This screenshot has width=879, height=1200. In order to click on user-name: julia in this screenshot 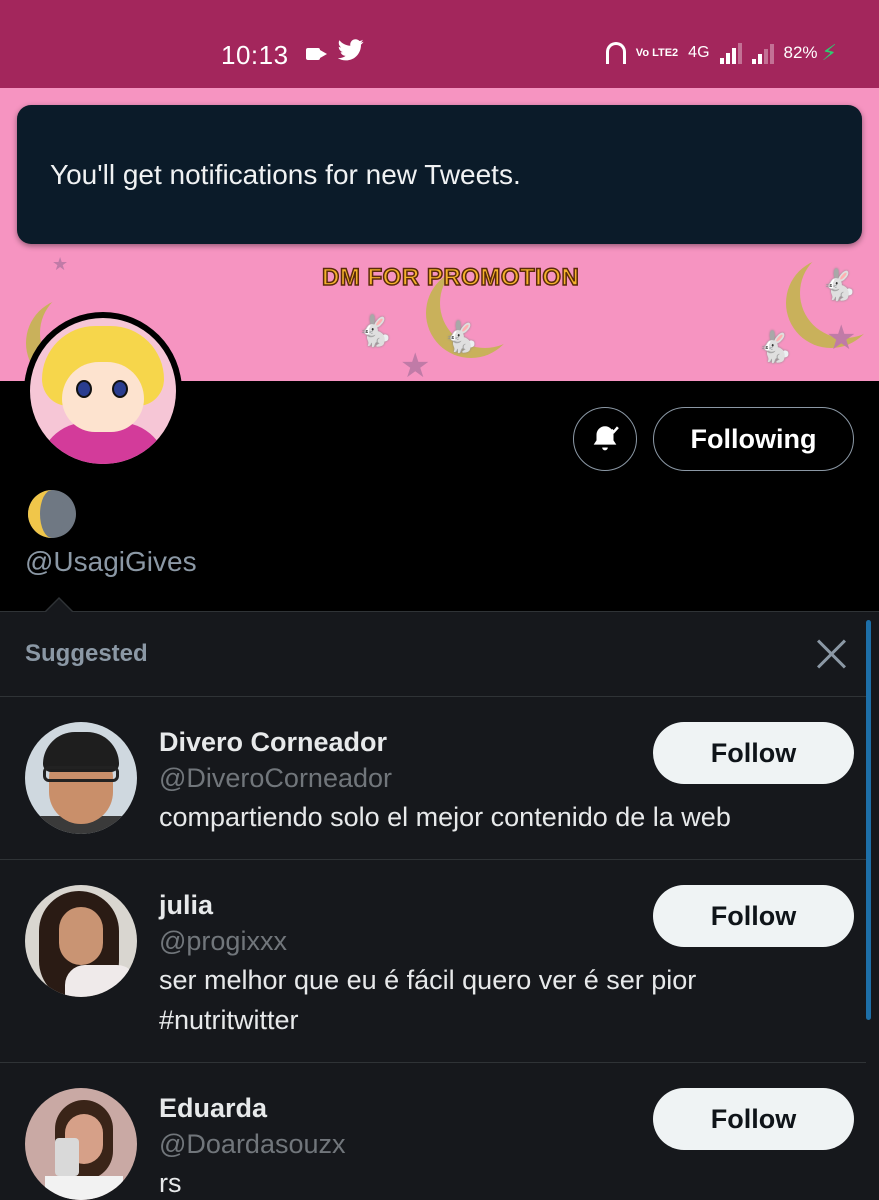, I will do `click(186, 905)`.